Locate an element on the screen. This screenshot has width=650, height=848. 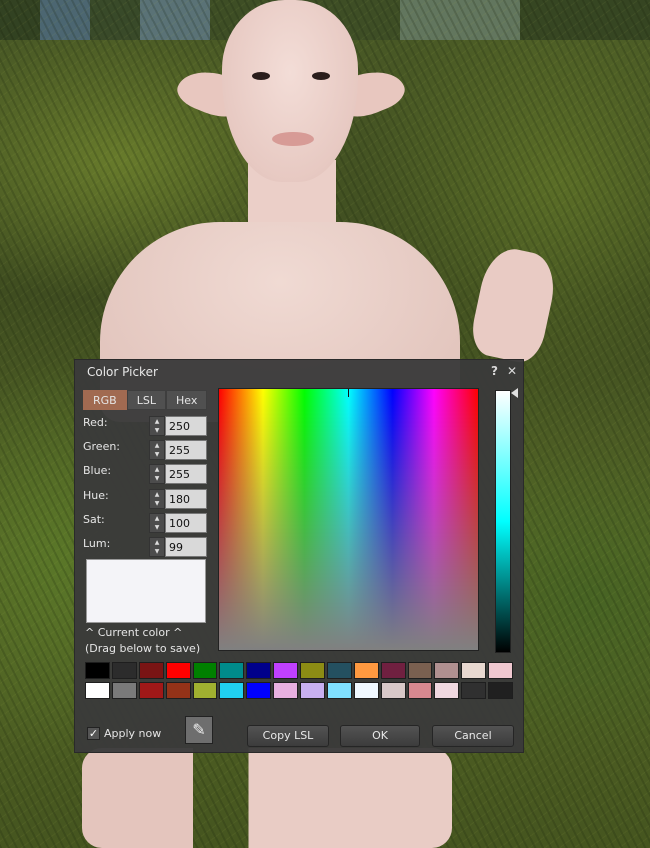
blue-row: Blue: ▲ ▼ 255 is located at coordinates (145, 474).